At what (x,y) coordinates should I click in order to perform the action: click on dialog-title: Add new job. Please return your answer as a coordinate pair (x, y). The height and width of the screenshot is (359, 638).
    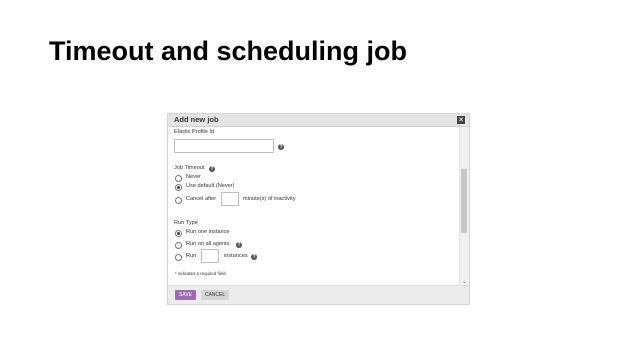
    Looking at the image, I should click on (196, 119).